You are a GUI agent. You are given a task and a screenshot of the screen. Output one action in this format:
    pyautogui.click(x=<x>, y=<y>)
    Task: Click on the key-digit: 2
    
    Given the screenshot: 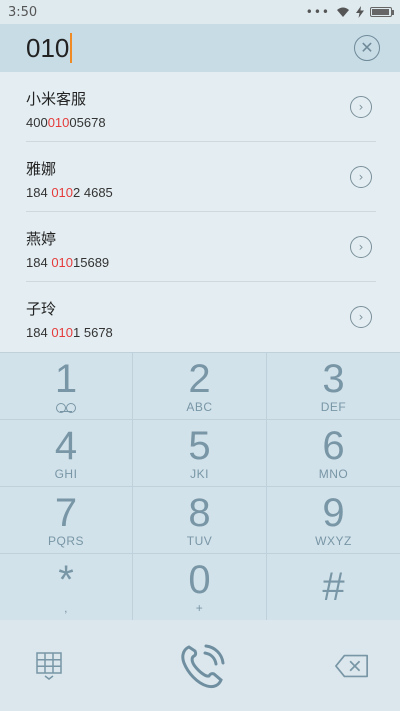 What is the action you would take?
    pyautogui.click(x=199, y=378)
    